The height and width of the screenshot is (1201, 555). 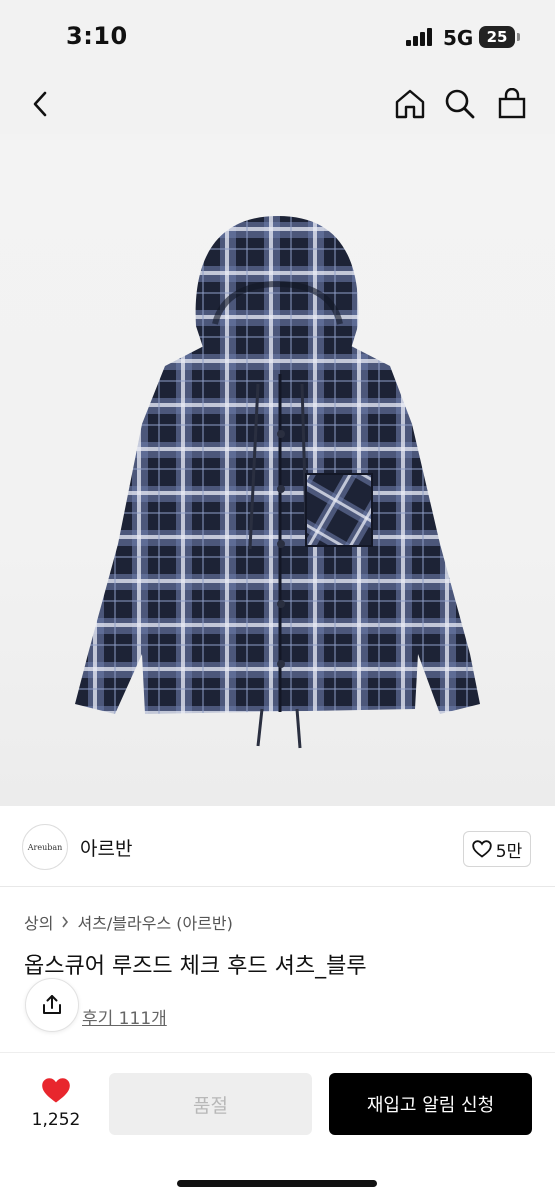 I want to click on bottom-action-bar: 1,252 품절 재입고 알림 신청, so click(x=277, y=1126).